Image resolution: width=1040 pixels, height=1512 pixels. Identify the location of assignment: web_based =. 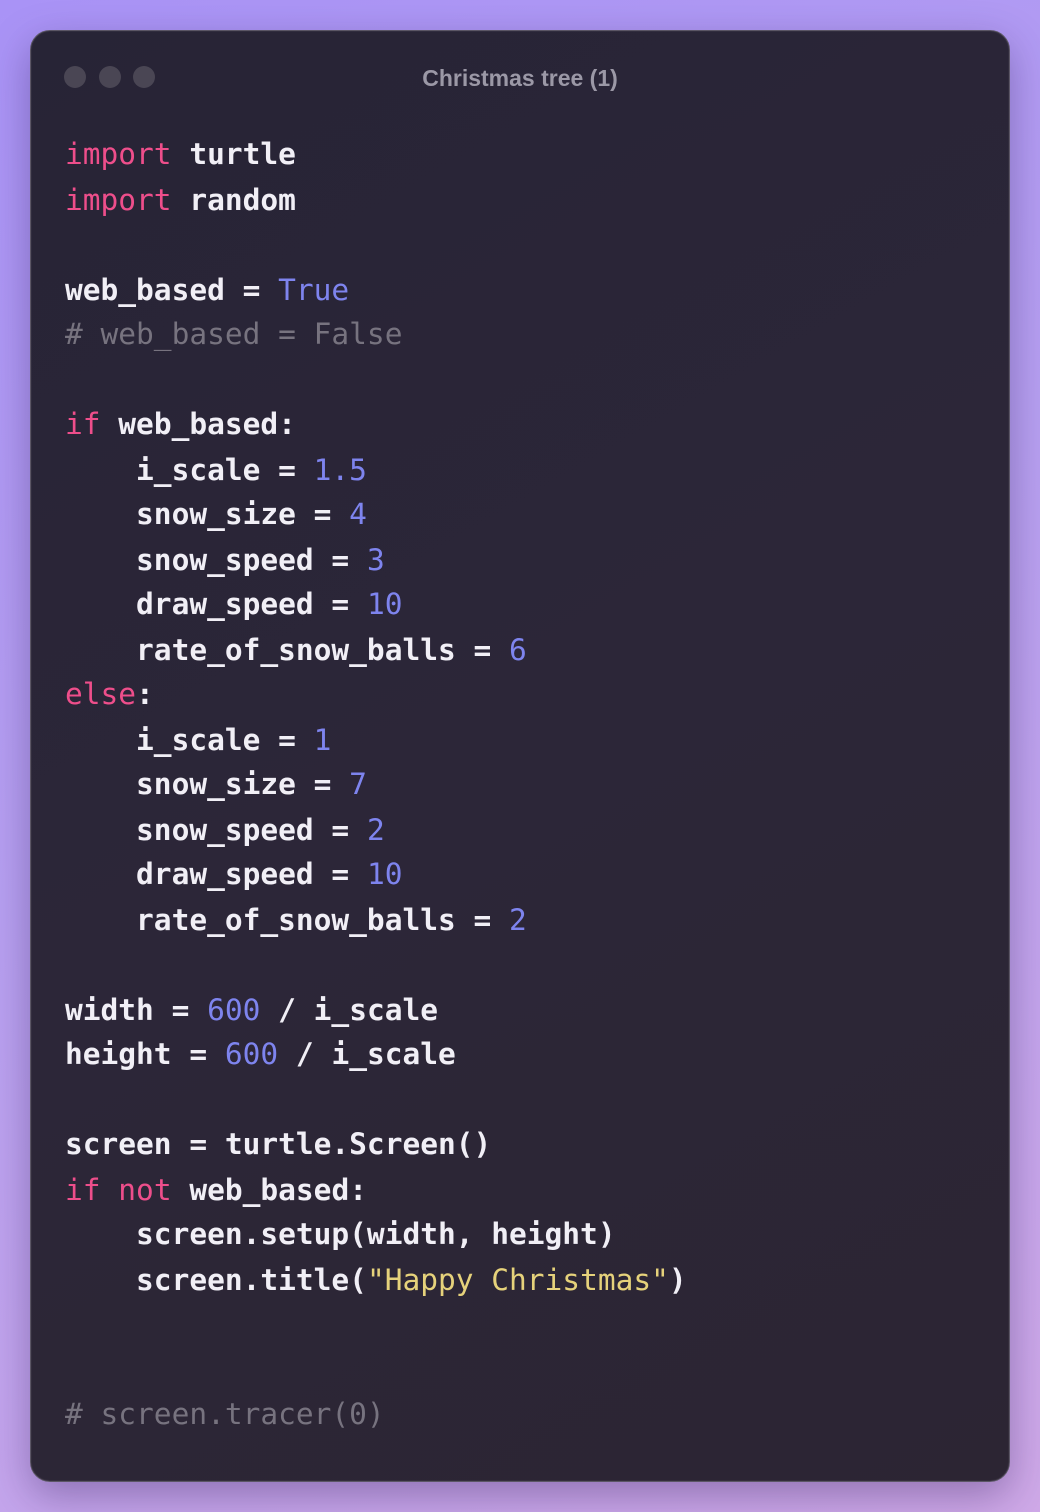
(172, 290).